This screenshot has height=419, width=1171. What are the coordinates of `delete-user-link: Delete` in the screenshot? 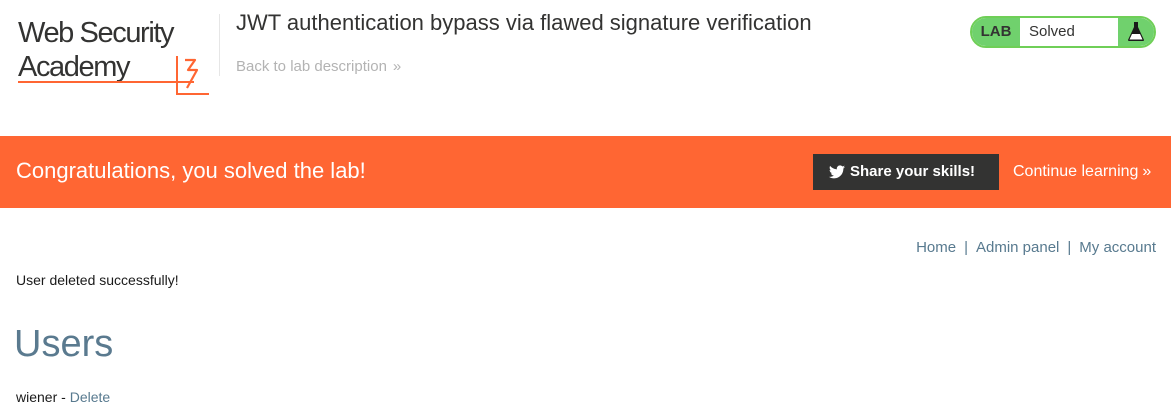 It's located at (90, 397).